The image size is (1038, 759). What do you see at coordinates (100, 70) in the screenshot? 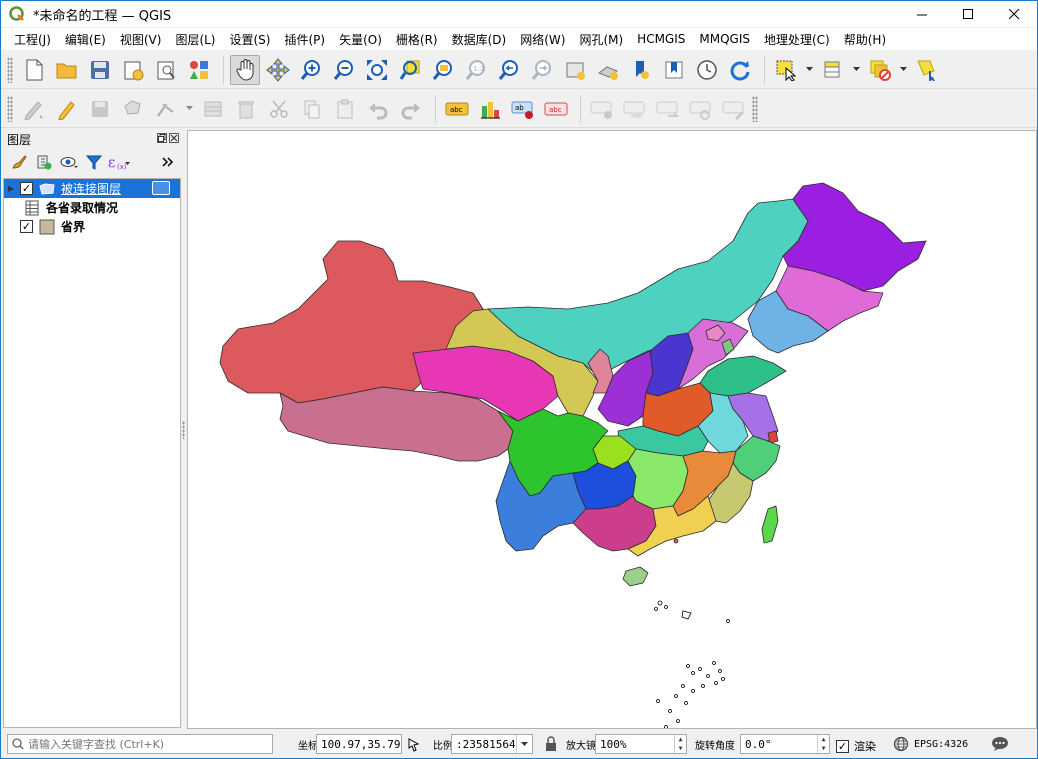
I see `save-project-button` at bounding box center [100, 70].